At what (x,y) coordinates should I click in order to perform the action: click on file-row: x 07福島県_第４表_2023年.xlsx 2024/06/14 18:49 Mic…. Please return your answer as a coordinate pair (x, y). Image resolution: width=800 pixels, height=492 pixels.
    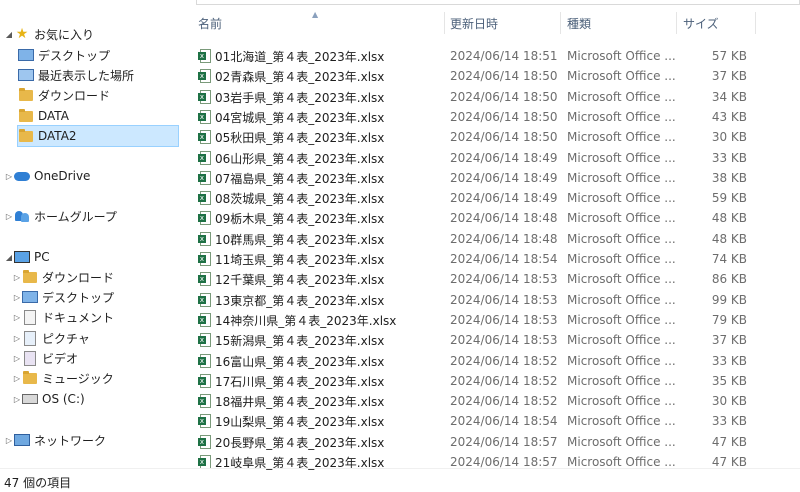
    Looking at the image, I should click on (495, 178).